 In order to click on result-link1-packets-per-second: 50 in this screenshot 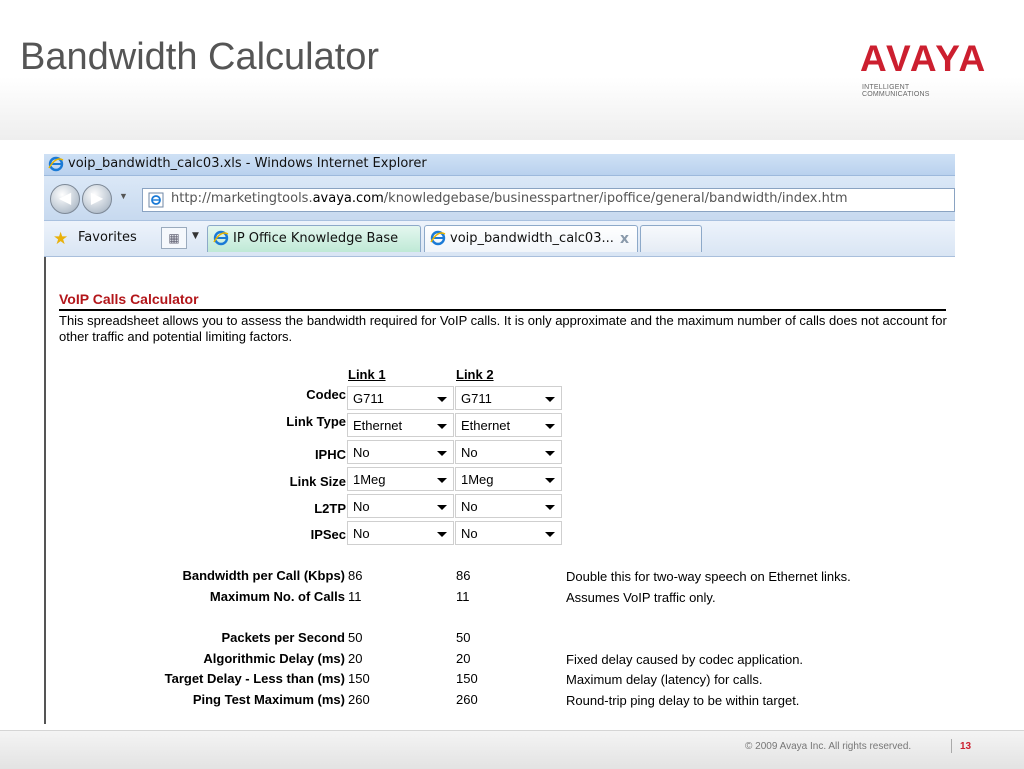, I will do `click(355, 637)`.